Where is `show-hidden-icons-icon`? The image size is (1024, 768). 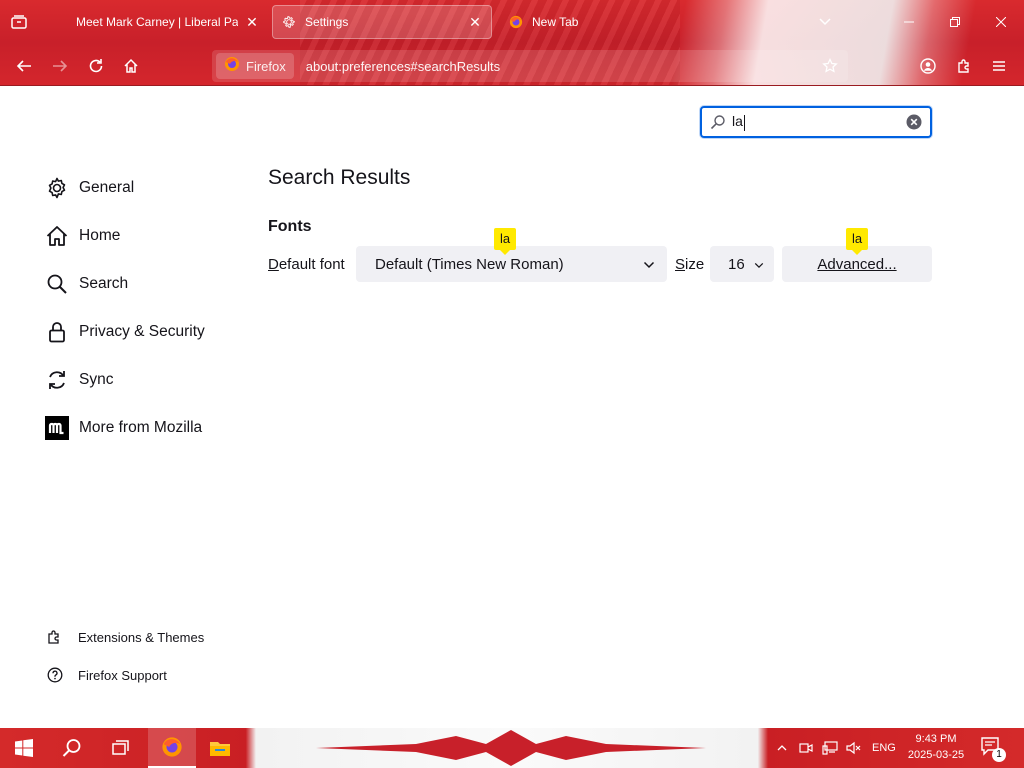
show-hidden-icons-icon is located at coordinates (782, 748).